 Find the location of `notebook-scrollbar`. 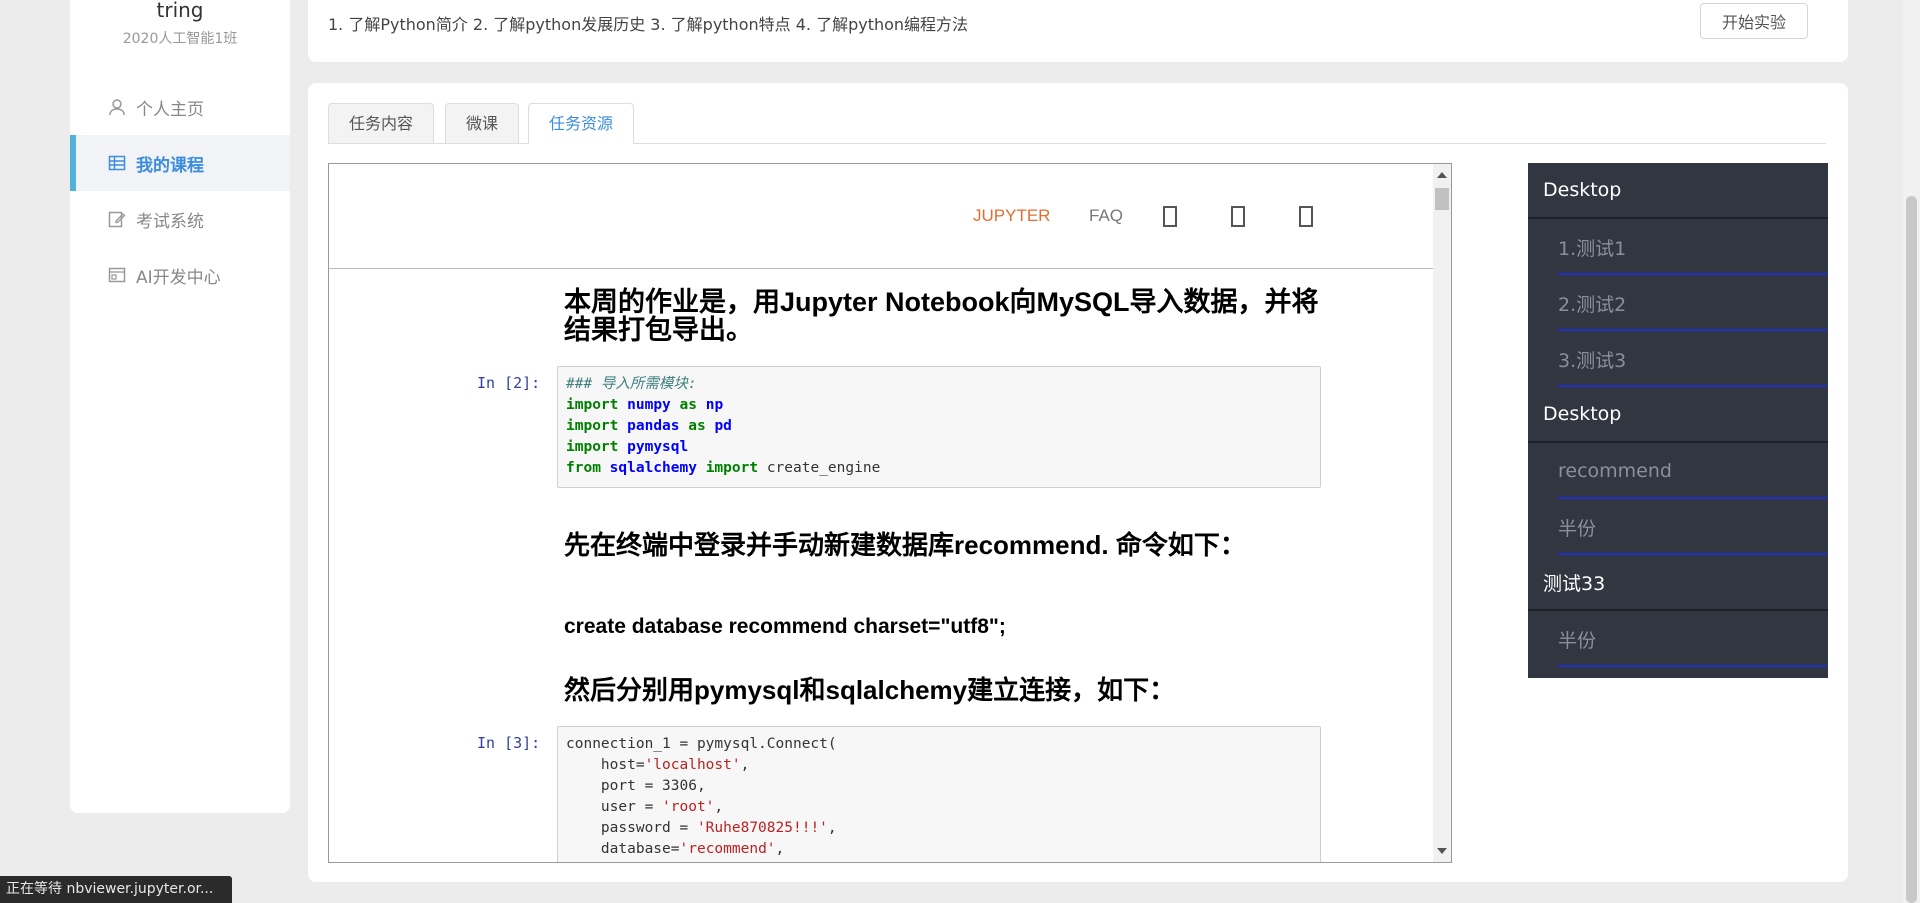

notebook-scrollbar is located at coordinates (1442, 513).